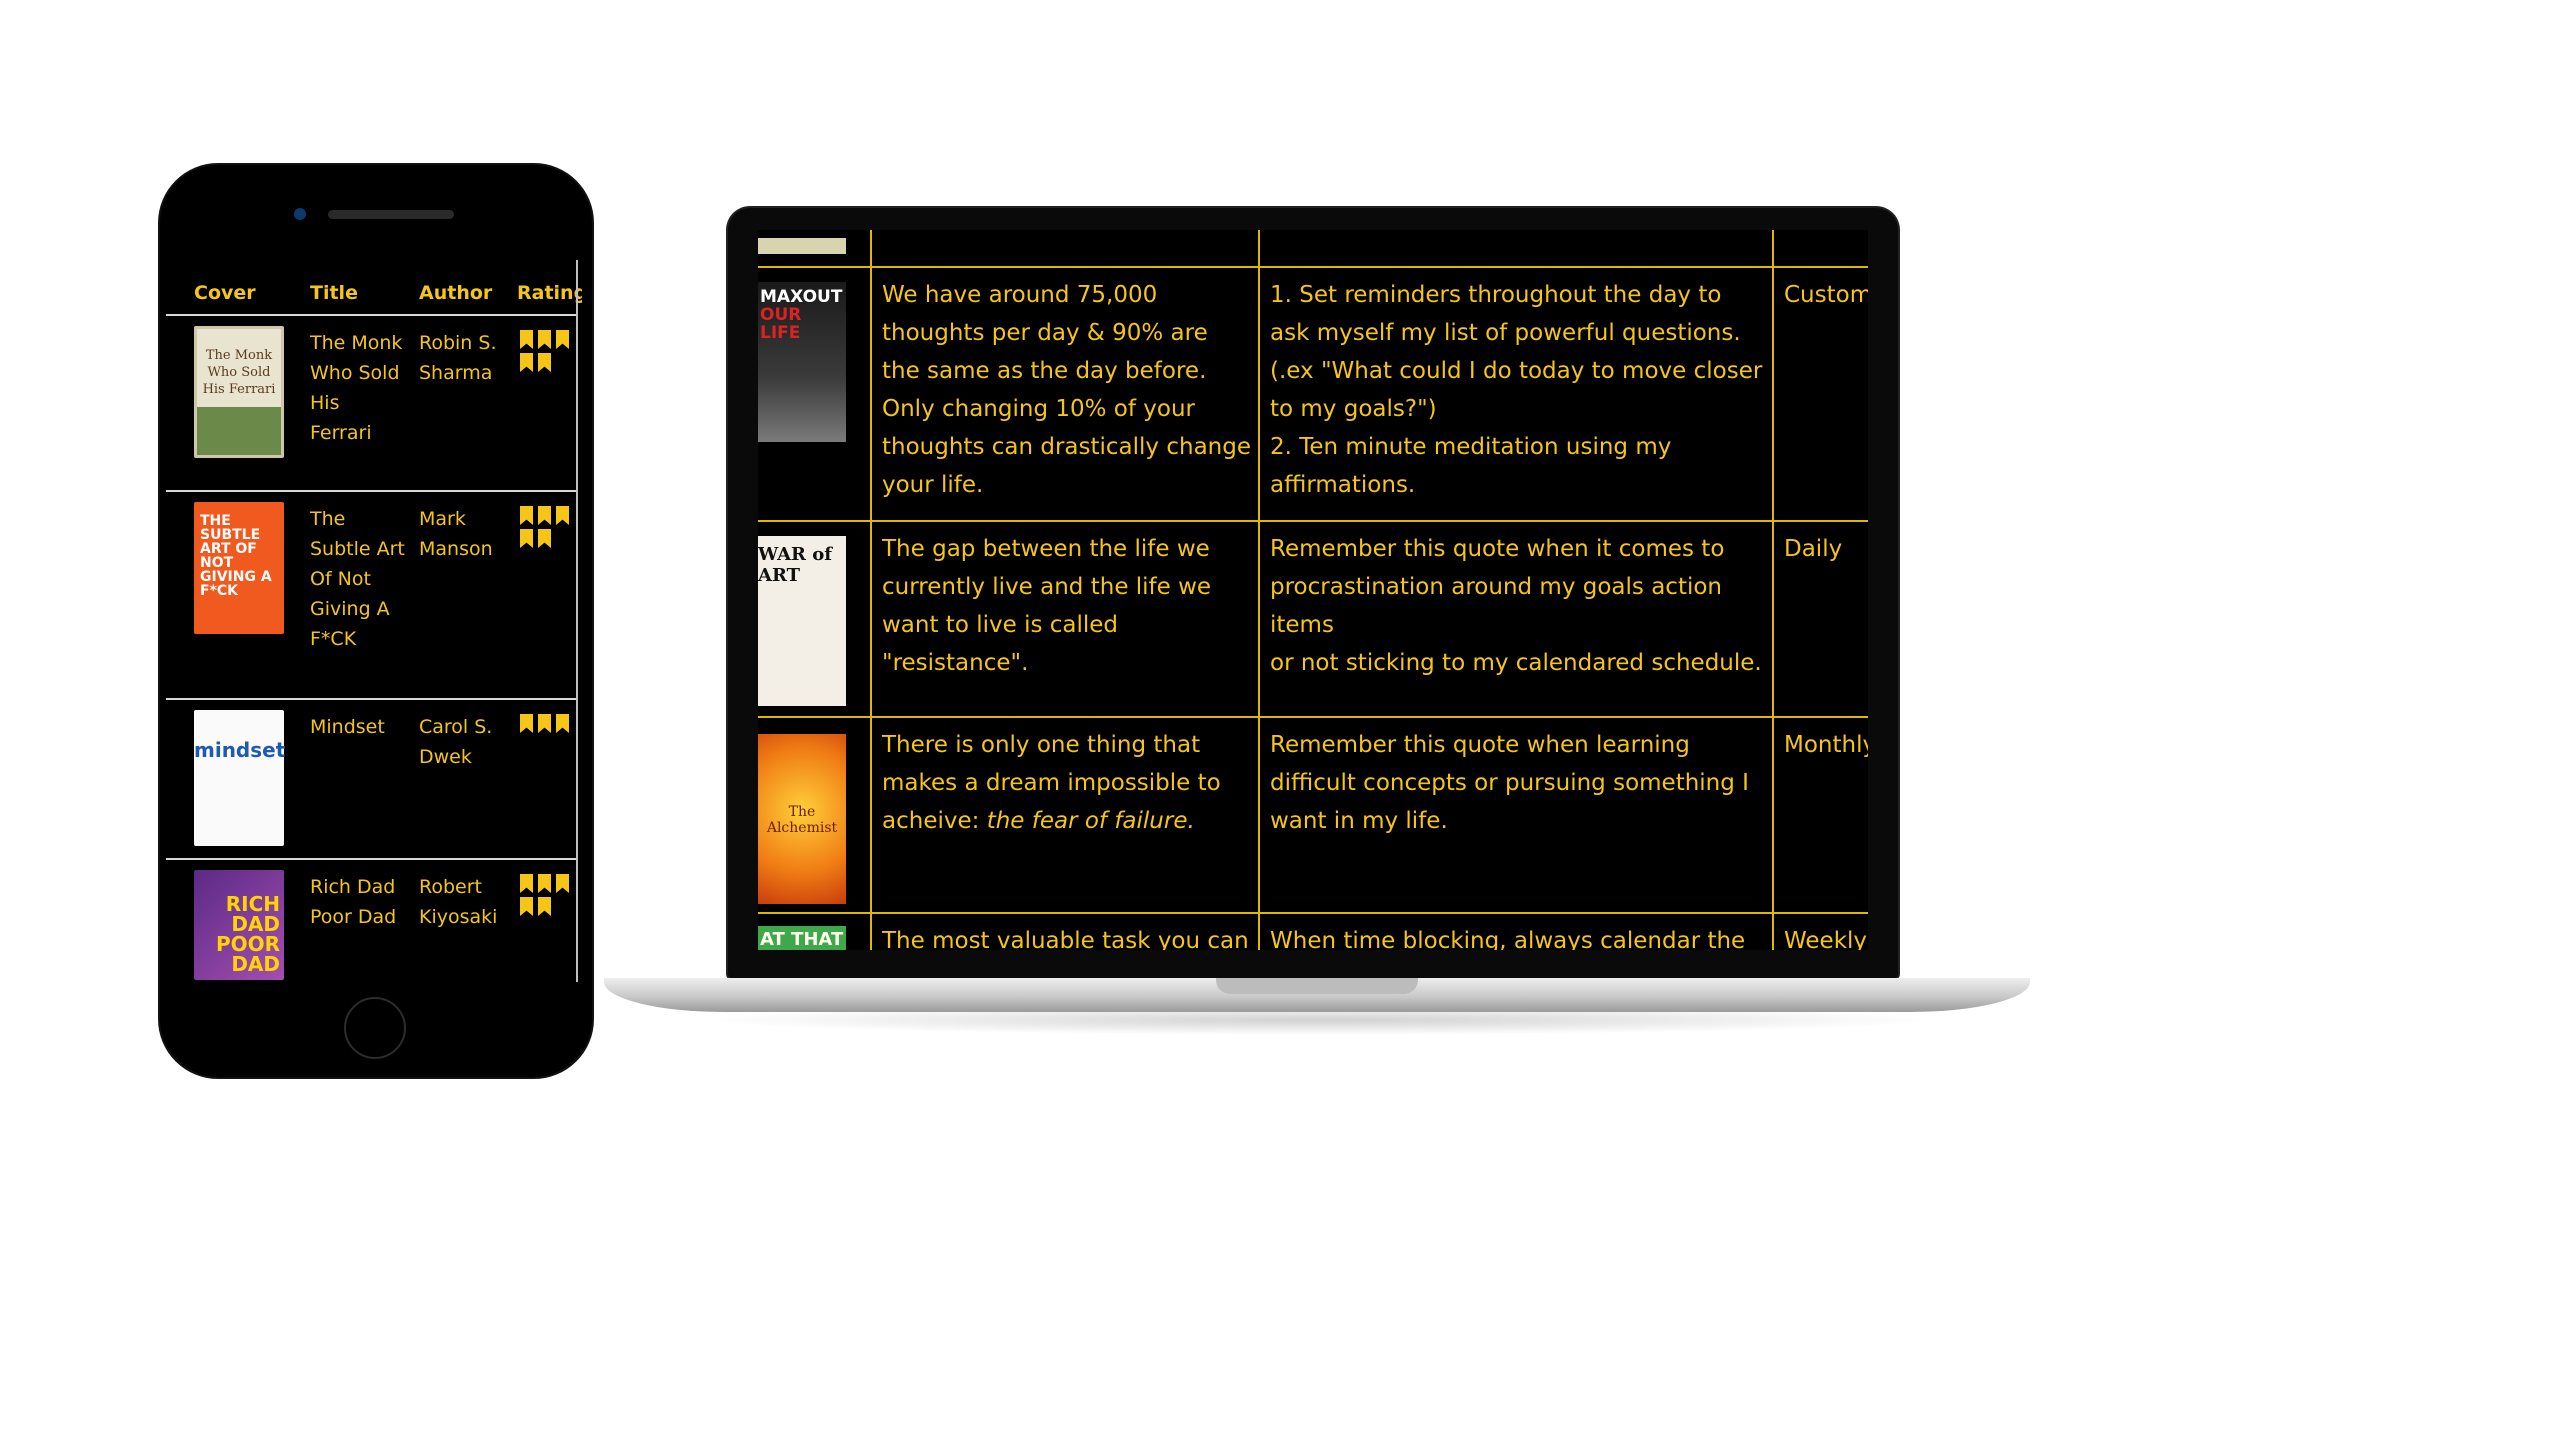  What do you see at coordinates (391, 214) in the screenshot?
I see `phone-speaker` at bounding box center [391, 214].